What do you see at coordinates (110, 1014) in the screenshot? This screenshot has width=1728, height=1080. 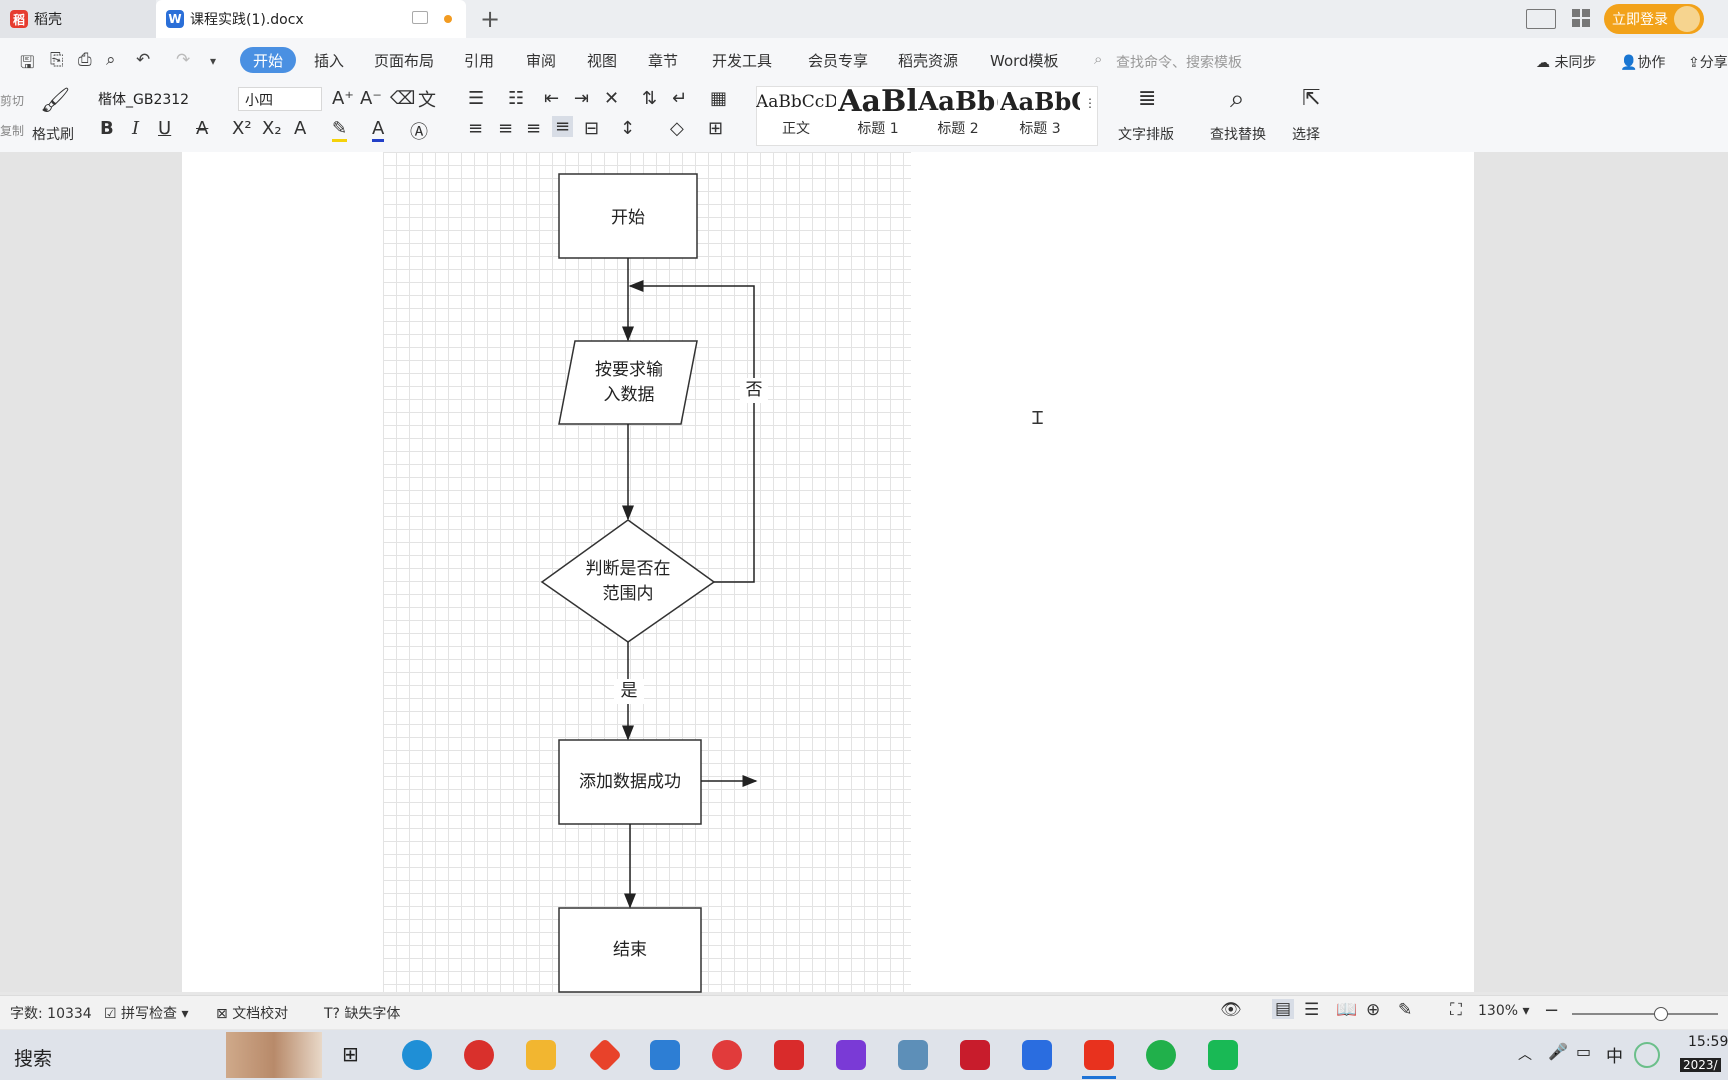 I see `checkbox-icon: ☑` at bounding box center [110, 1014].